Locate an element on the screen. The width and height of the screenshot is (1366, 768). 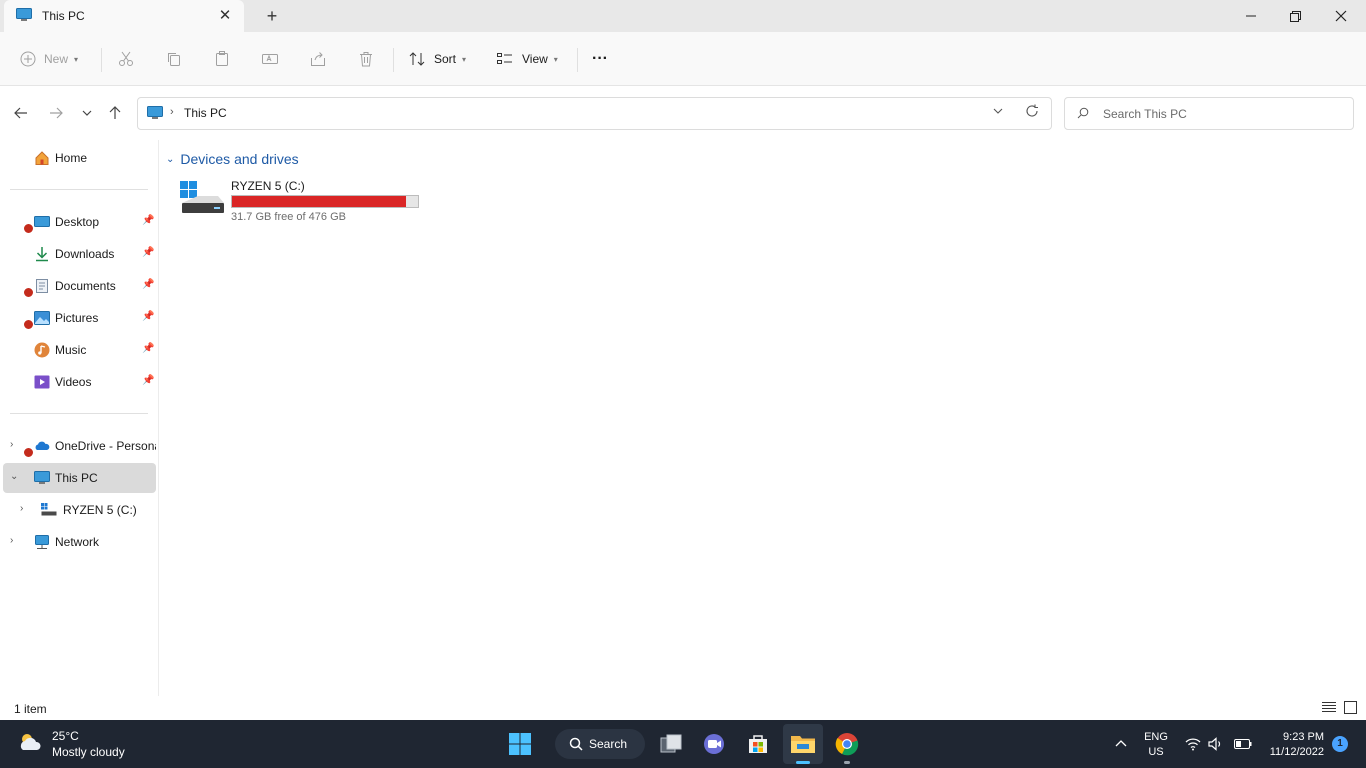
rename-button is located at coordinates (270, 59).